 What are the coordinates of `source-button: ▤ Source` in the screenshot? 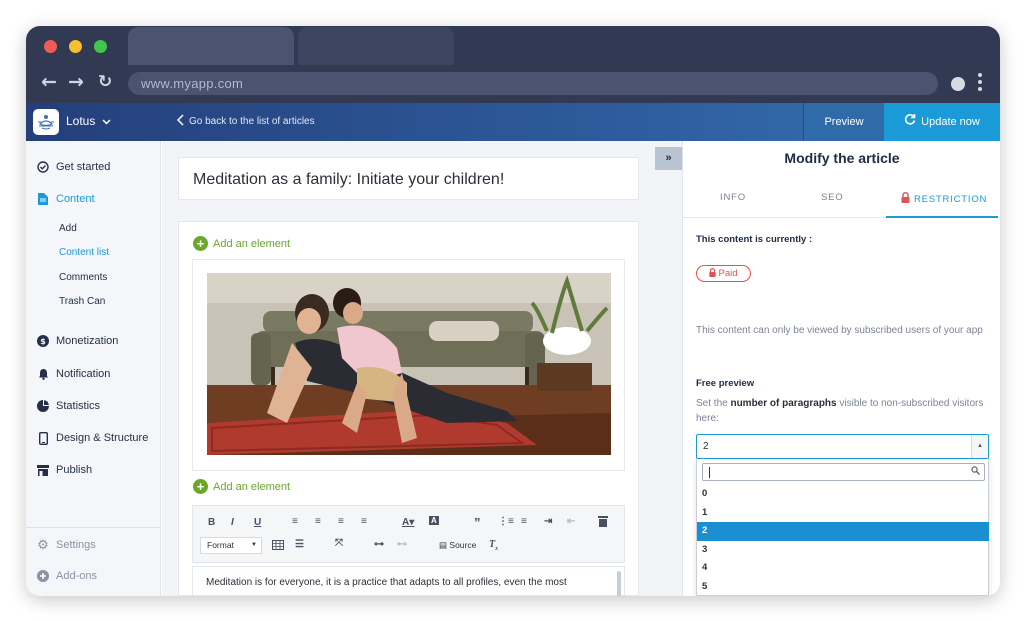 It's located at (457, 545).